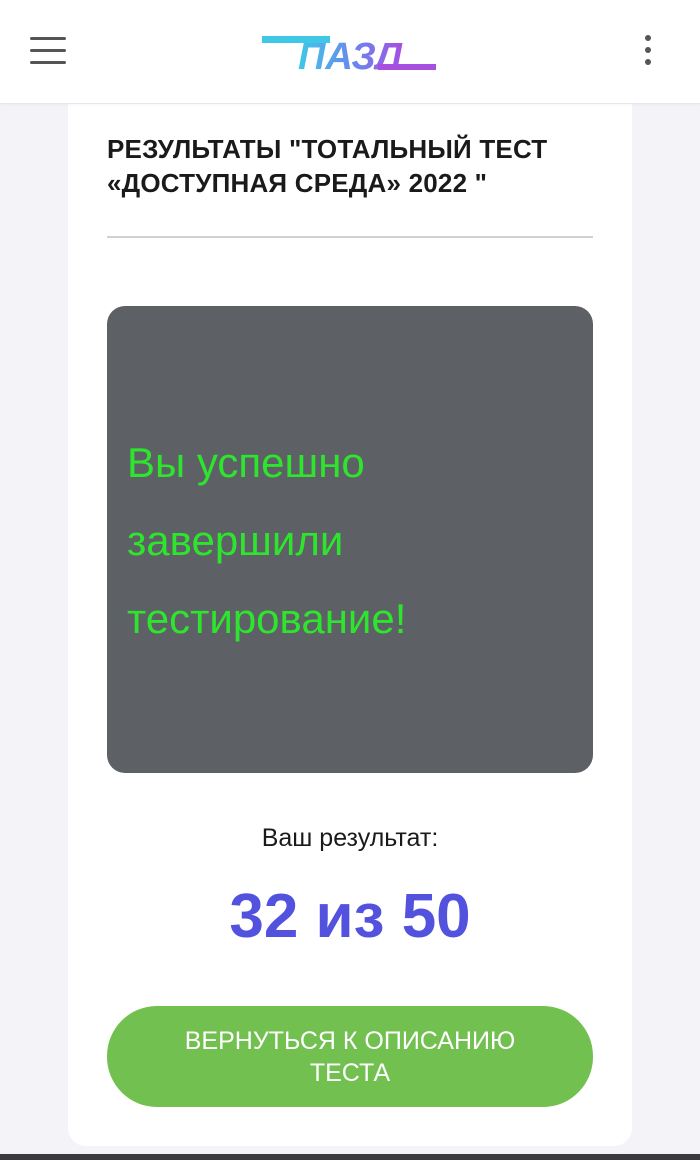 The image size is (700, 1160). Describe the element at coordinates (350, 57) in the screenshot. I see `logo-text: ПАЗЛ` at that location.